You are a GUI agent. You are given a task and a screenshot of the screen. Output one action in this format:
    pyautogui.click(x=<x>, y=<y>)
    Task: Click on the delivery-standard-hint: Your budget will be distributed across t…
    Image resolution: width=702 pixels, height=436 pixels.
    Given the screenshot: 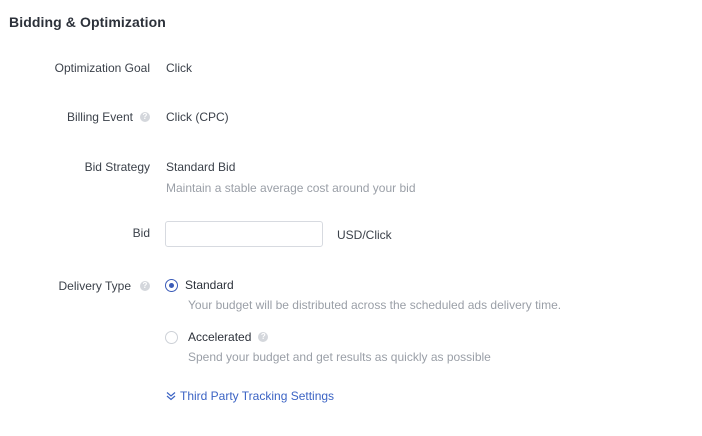 What is the action you would take?
    pyautogui.click(x=375, y=305)
    